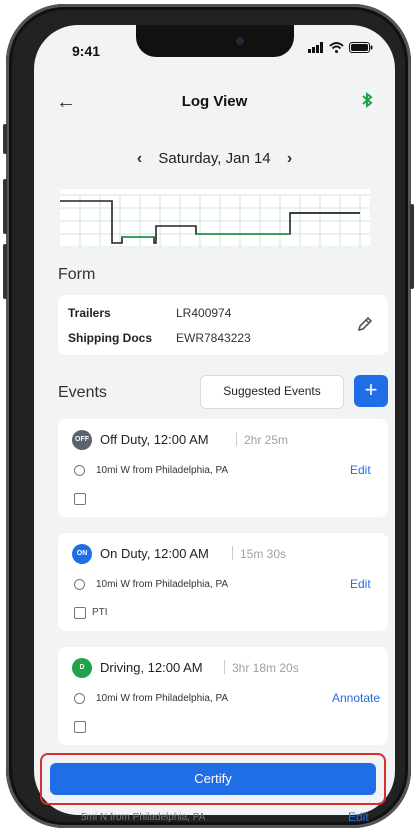 This screenshot has height=832, width=417. I want to click on form-section-title: Form, so click(77, 274).